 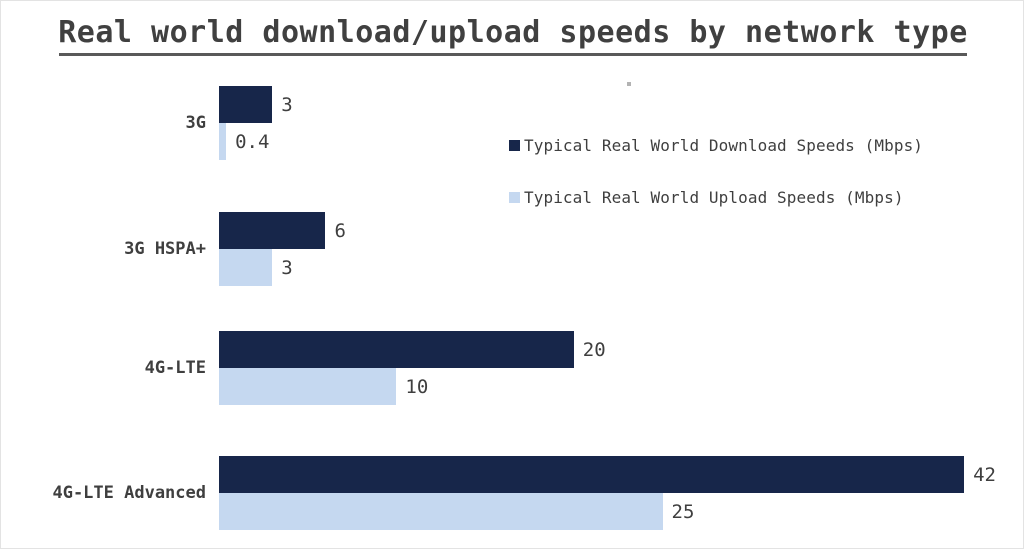 What do you see at coordinates (340, 230) in the screenshot?
I see `bar-value-label: 6` at bounding box center [340, 230].